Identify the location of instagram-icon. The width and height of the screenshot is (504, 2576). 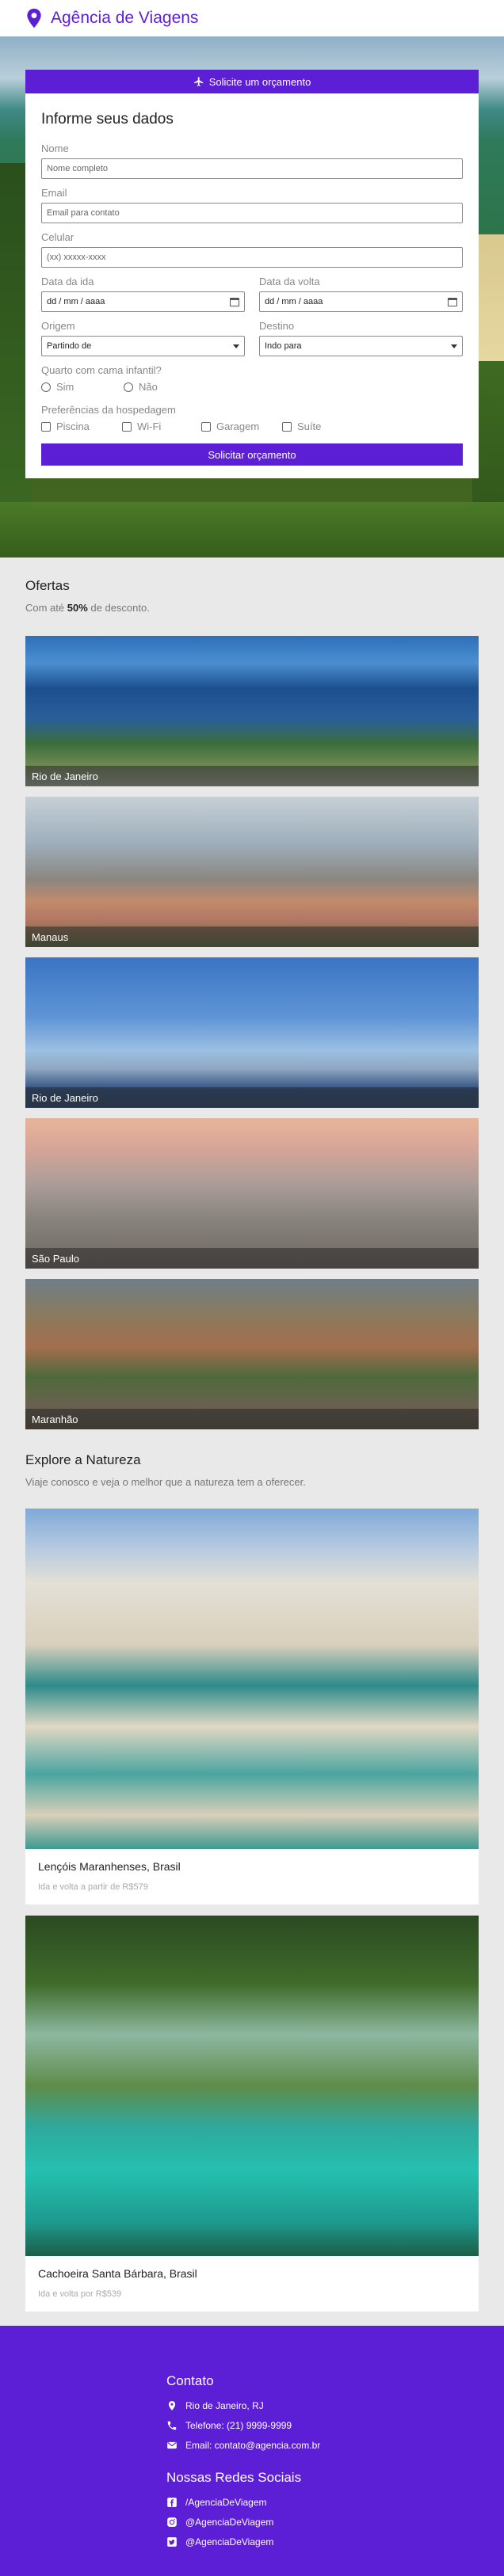
(172, 2522).